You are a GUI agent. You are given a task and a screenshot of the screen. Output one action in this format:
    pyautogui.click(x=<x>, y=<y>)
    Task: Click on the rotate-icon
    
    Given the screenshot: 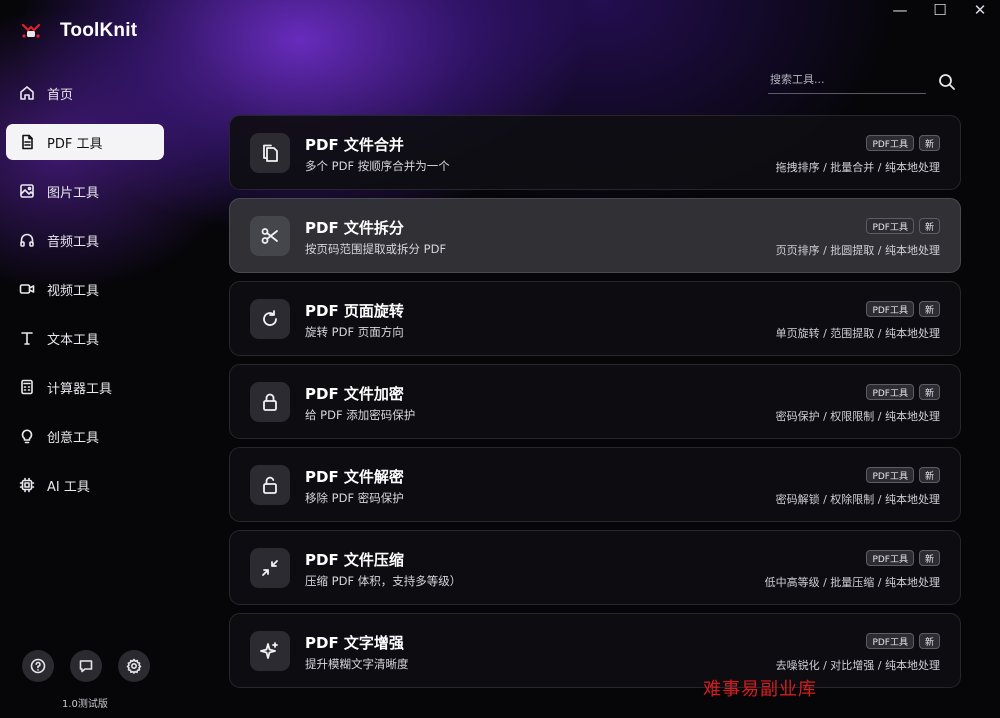 What is the action you would take?
    pyautogui.click(x=270, y=319)
    